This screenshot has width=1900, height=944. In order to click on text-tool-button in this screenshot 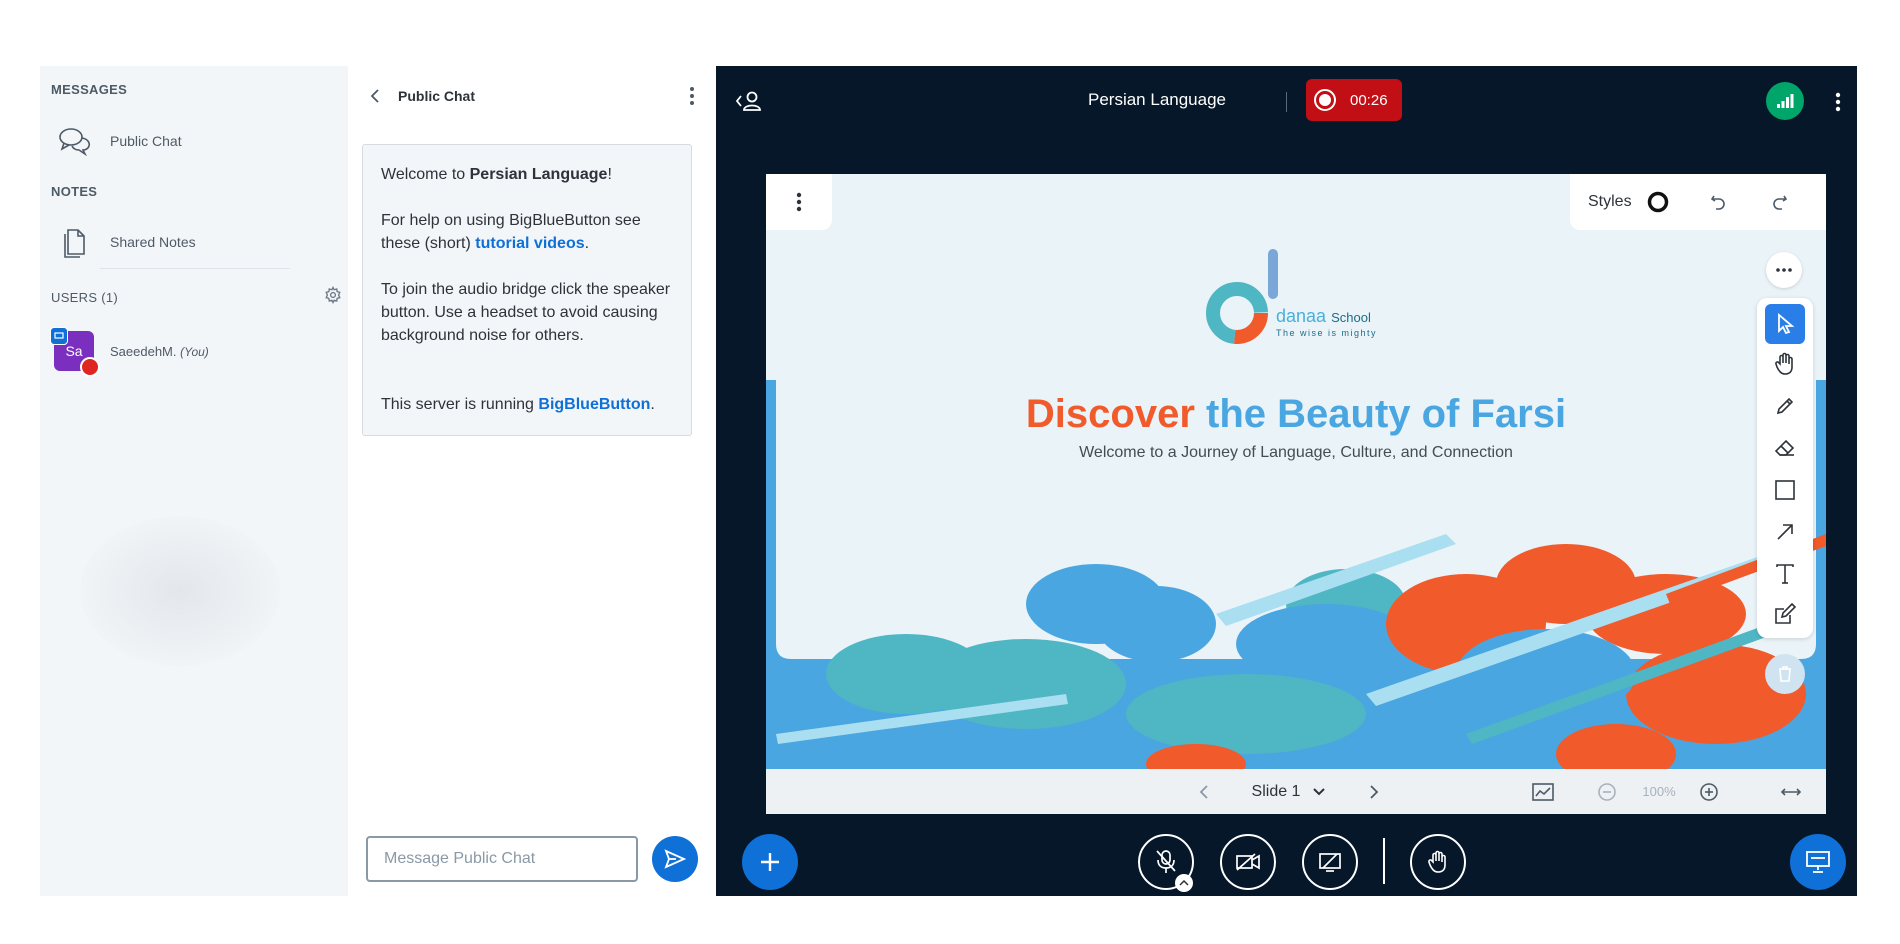, I will do `click(1785, 574)`.